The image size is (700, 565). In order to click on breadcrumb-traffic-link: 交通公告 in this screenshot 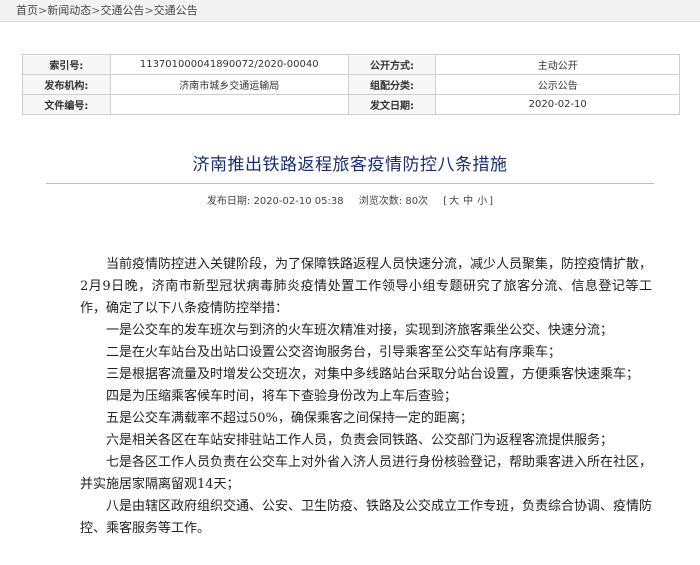, I will do `click(122, 10)`.